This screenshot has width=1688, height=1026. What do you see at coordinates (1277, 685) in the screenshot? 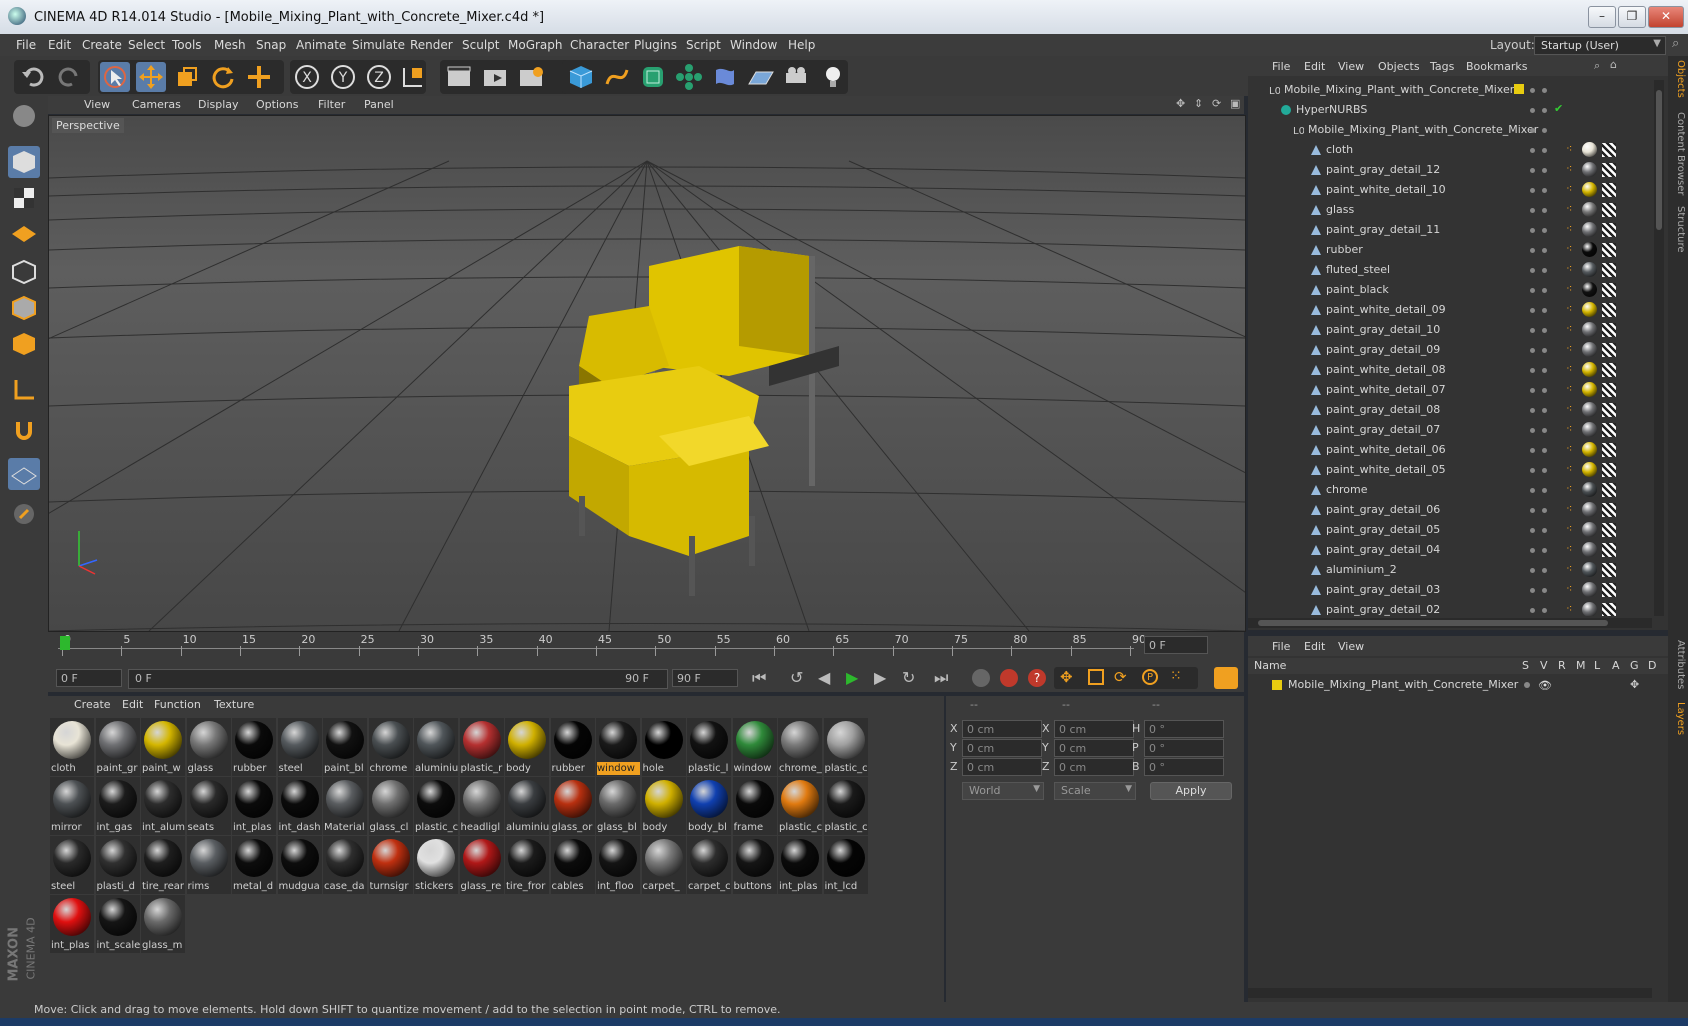
I see `layer-color-swatch` at bounding box center [1277, 685].